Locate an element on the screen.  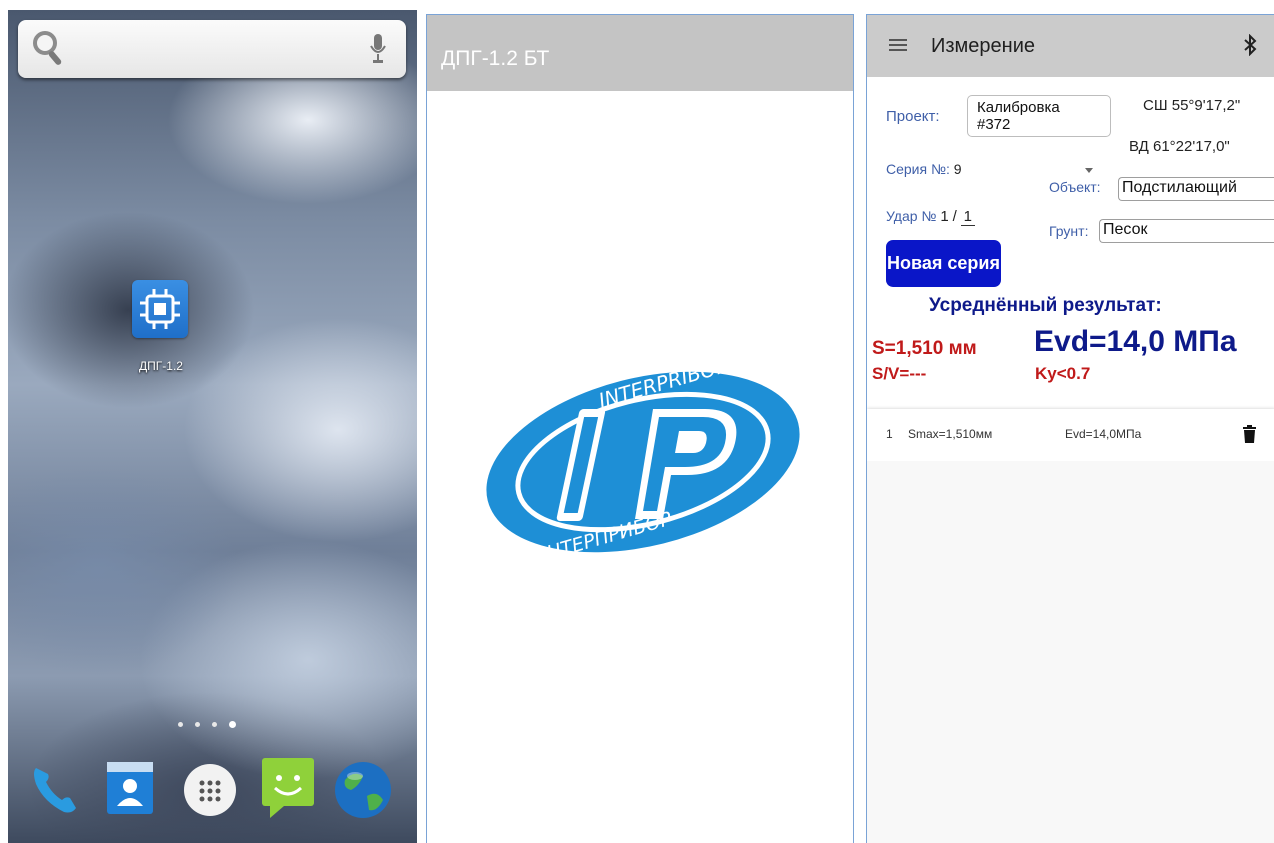
search-icon is located at coordinates (49, 49).